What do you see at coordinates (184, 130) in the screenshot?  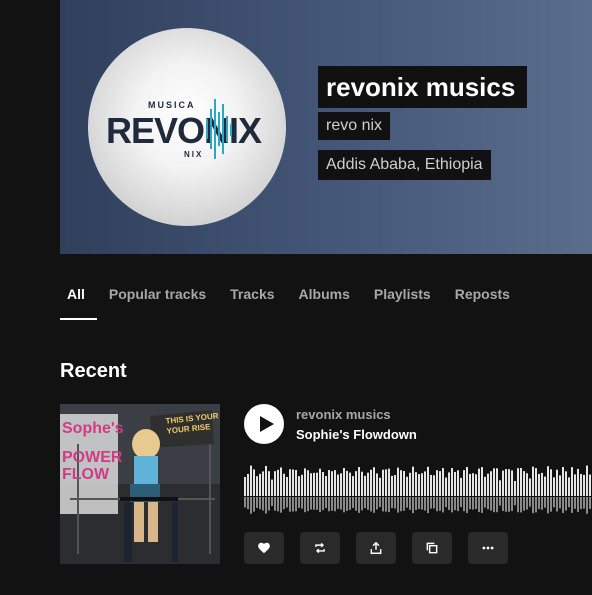 I see `logo-main-text: REVONIX` at bounding box center [184, 130].